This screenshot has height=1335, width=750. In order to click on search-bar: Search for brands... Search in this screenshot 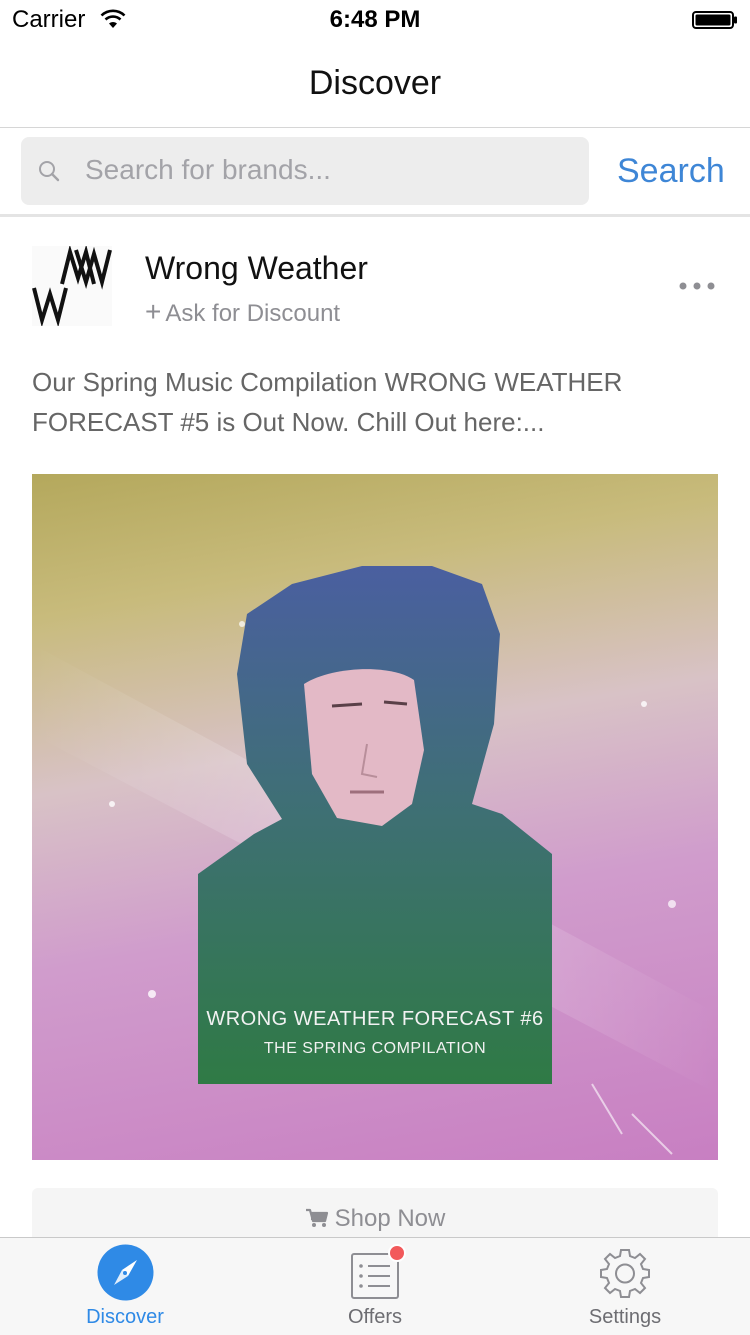, I will do `click(375, 172)`.